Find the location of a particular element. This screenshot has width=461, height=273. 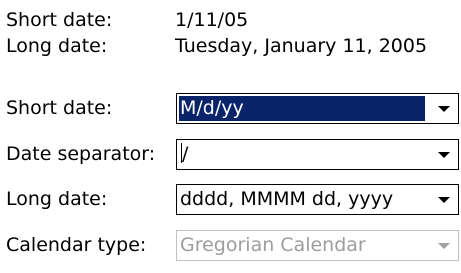

short-date-dropdown: M/d/yy is located at coordinates (317, 108).